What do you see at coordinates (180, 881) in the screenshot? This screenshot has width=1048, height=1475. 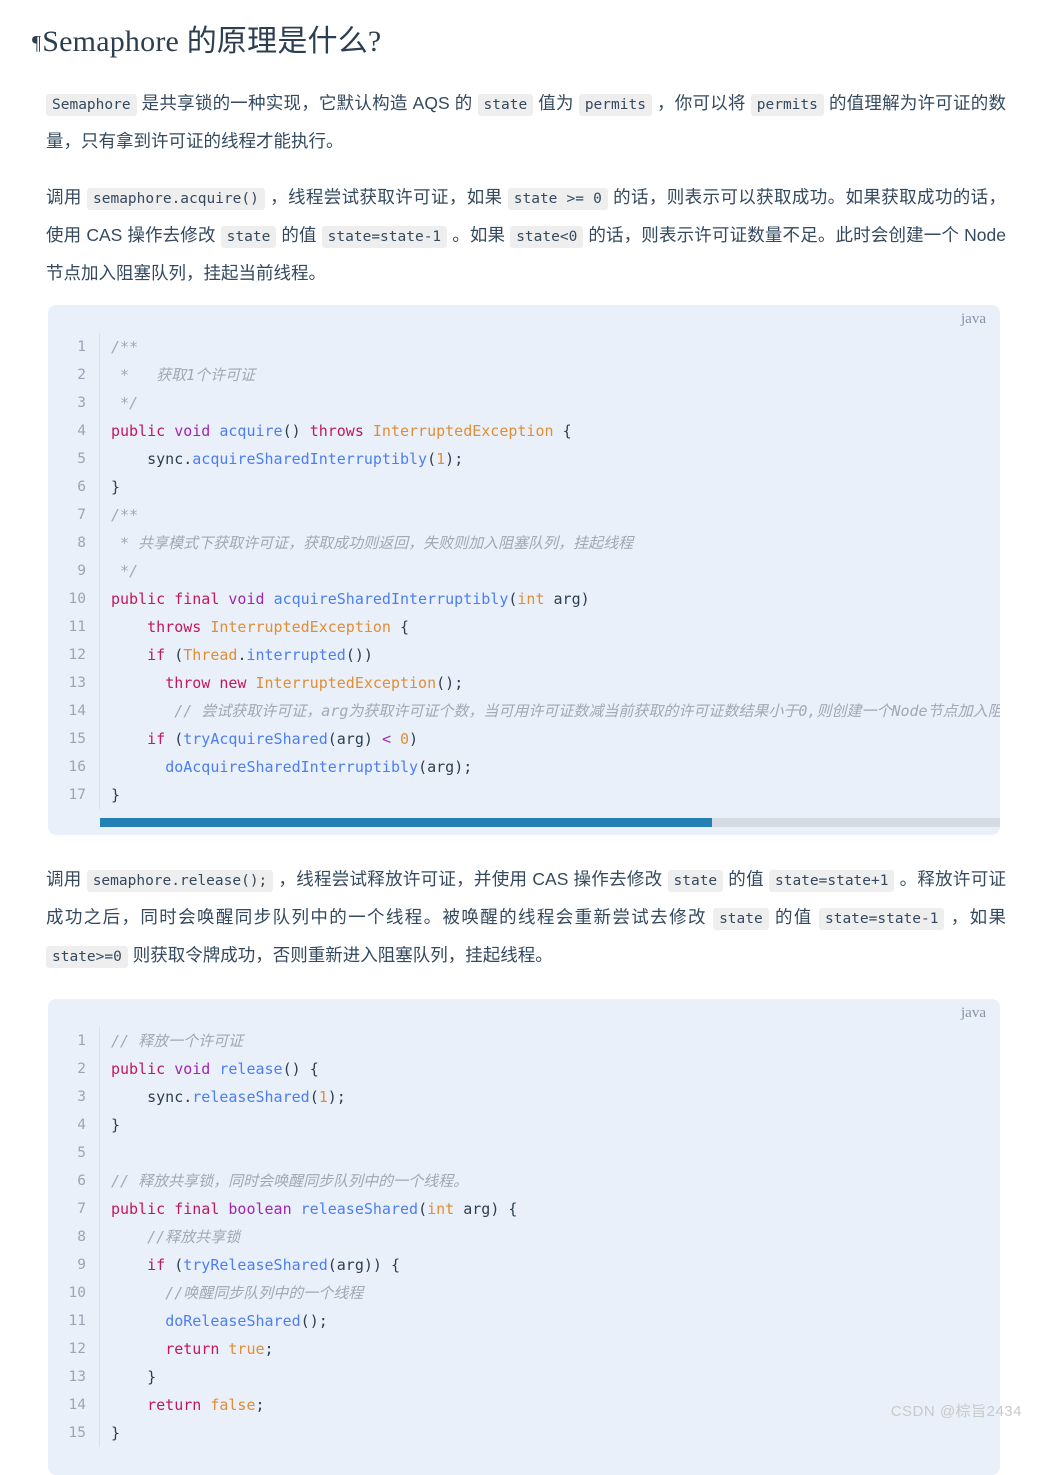 I see `inline-code-semaphore-release: semaphore.release();` at bounding box center [180, 881].